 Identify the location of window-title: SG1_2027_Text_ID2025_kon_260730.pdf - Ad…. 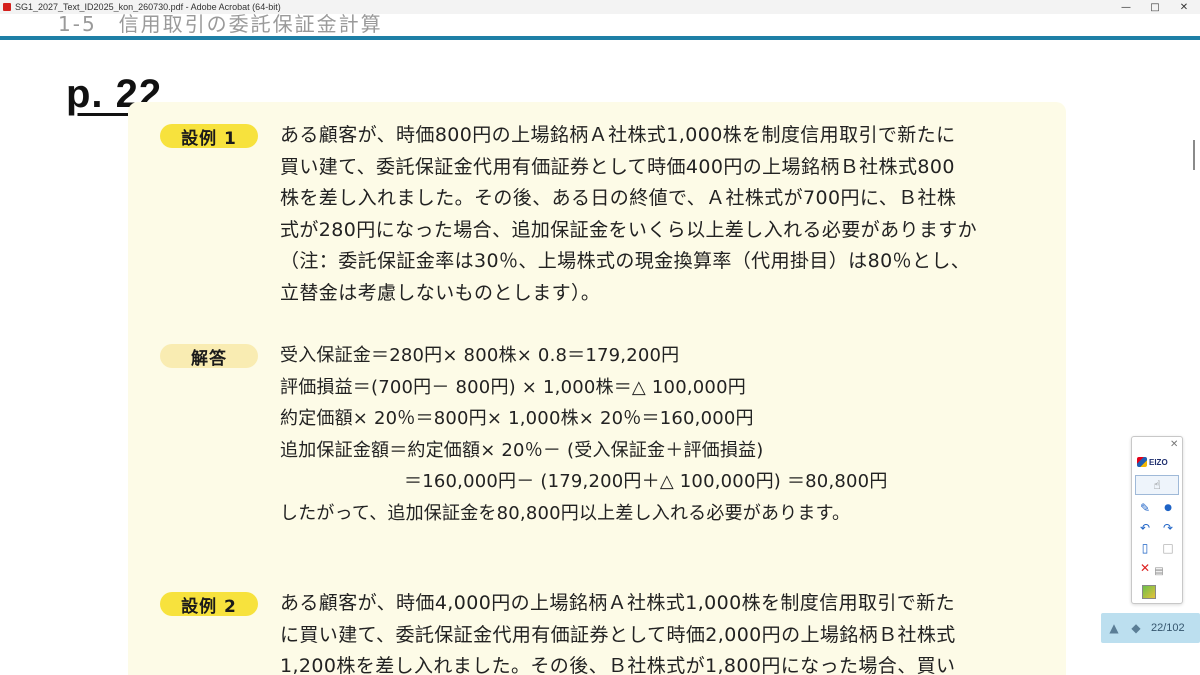
(148, 7).